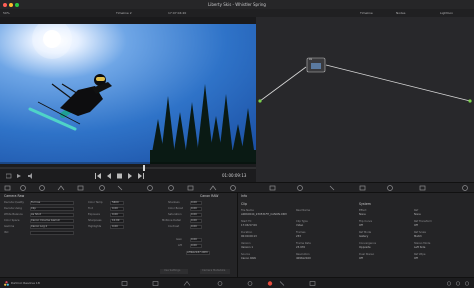 This screenshot has height=288, width=474. What do you see at coordinates (90, 208) in the screenshot?
I see `raw-mid-label: Tint` at bounding box center [90, 208].